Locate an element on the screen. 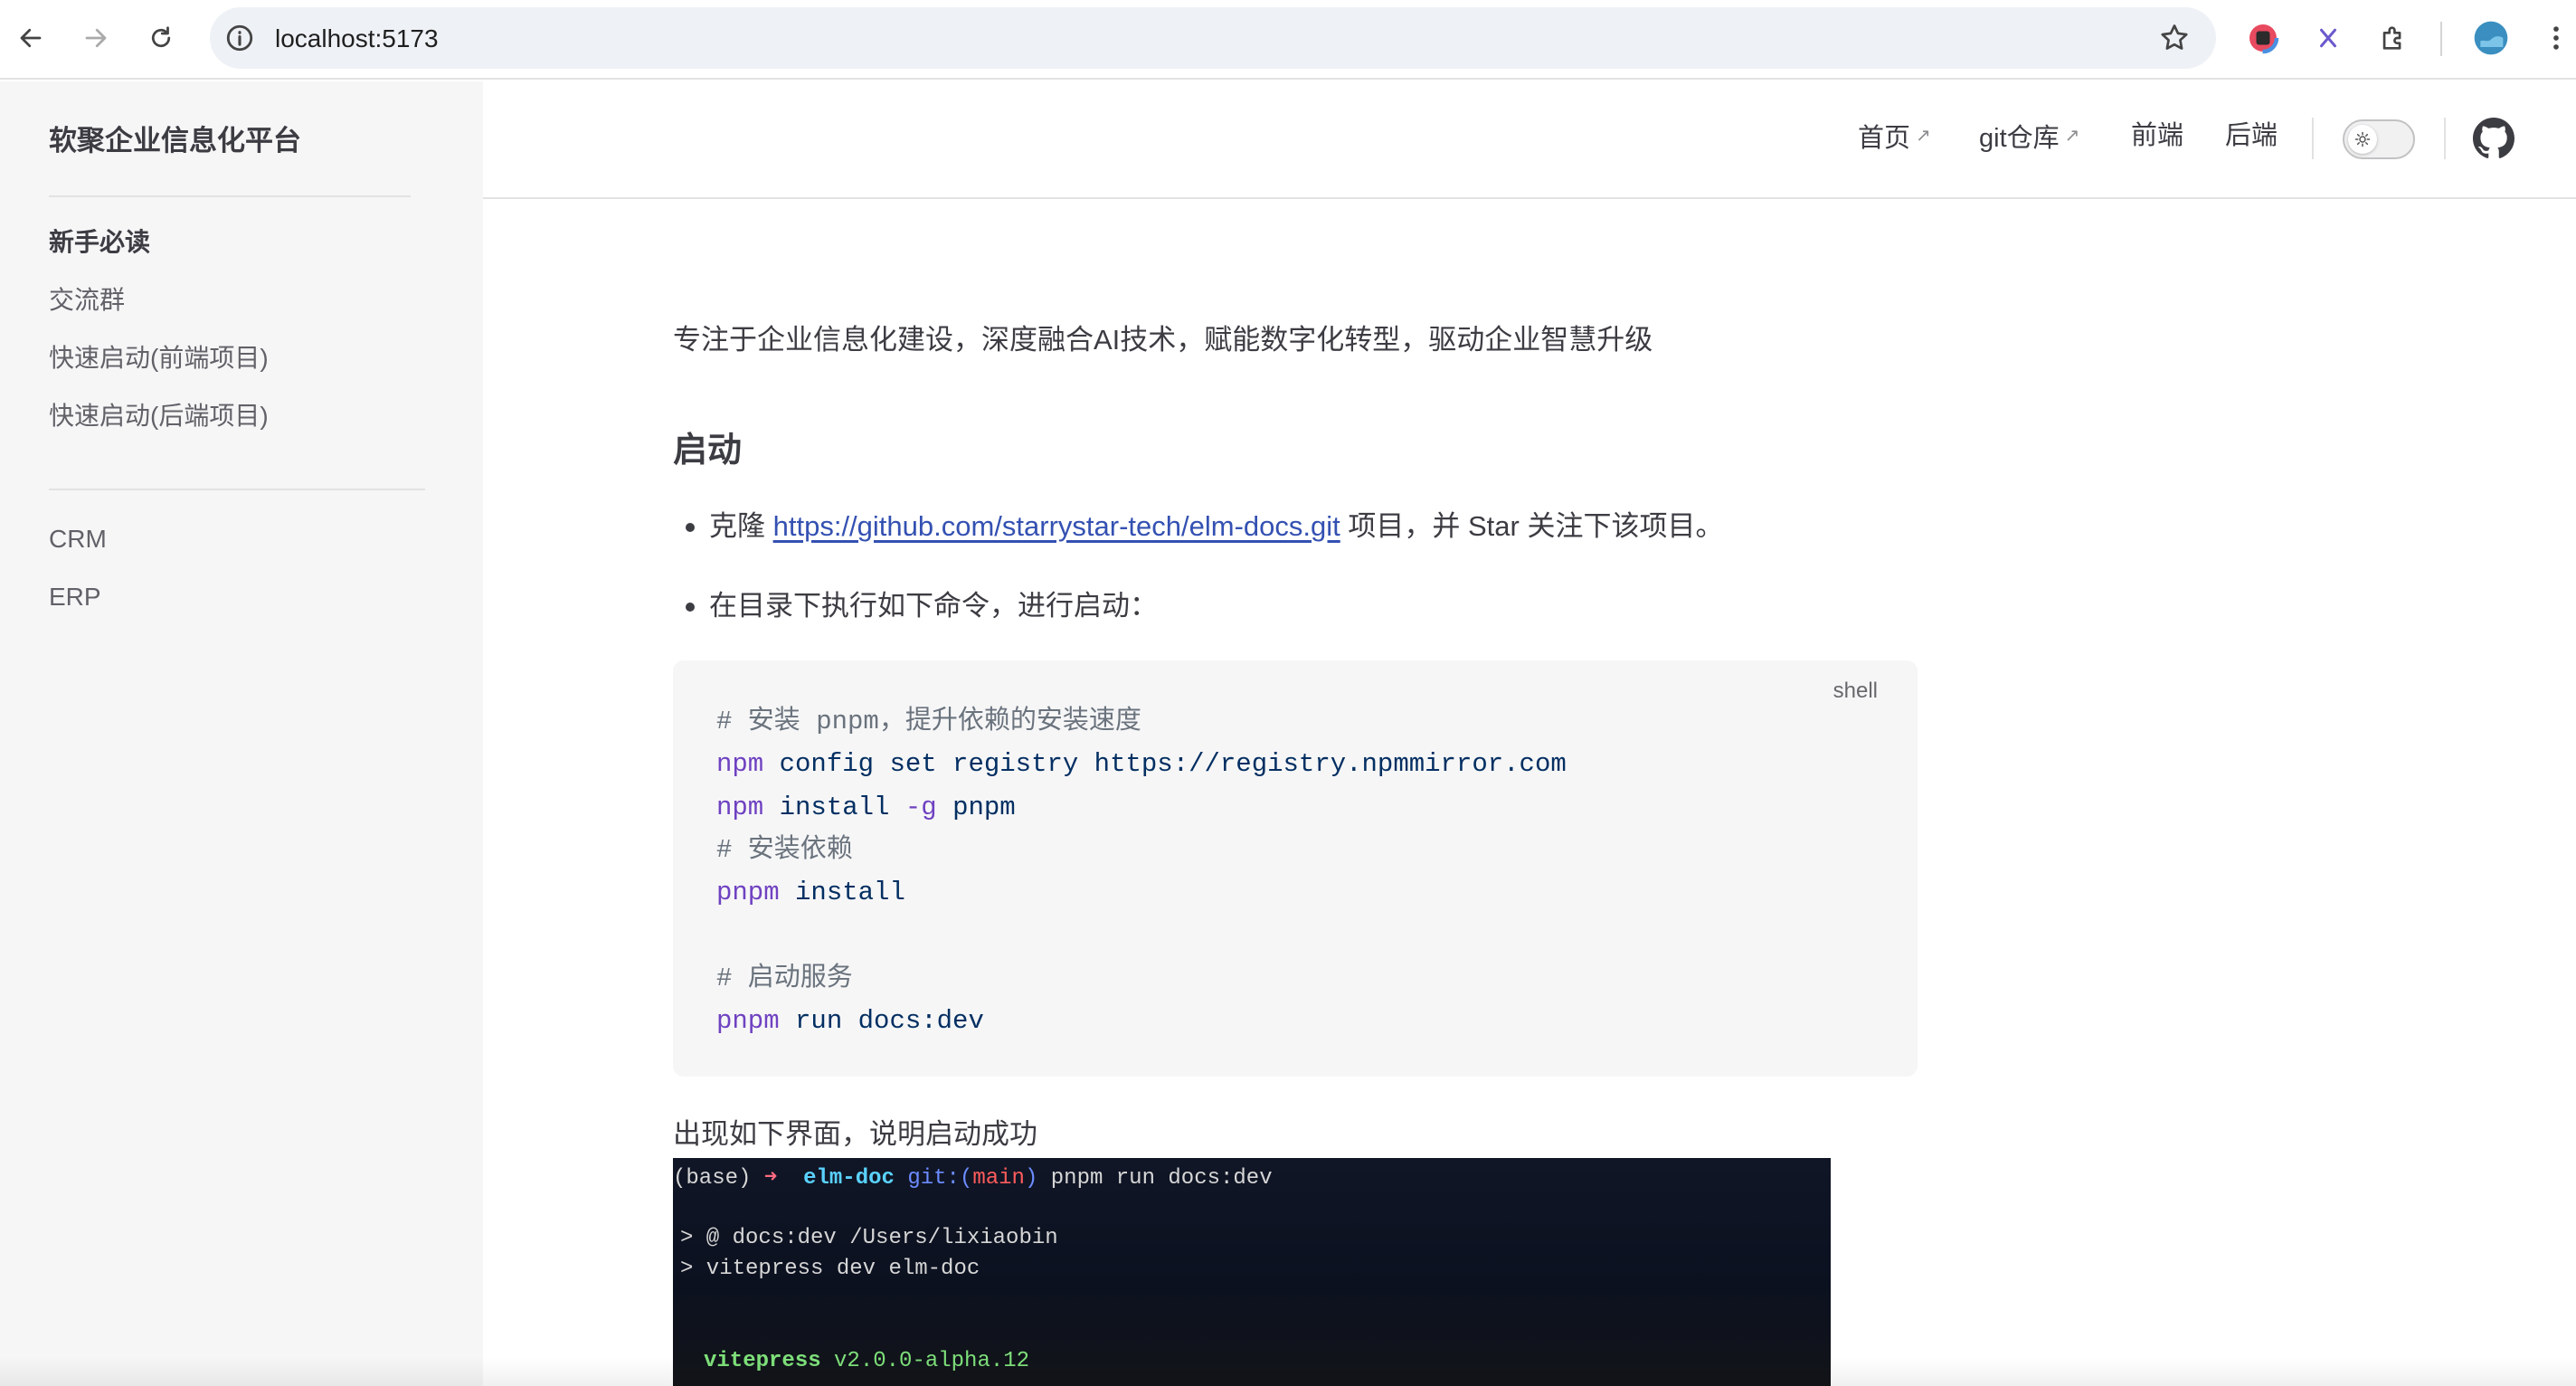  extensions-puzzle-icon is located at coordinates (2393, 38).